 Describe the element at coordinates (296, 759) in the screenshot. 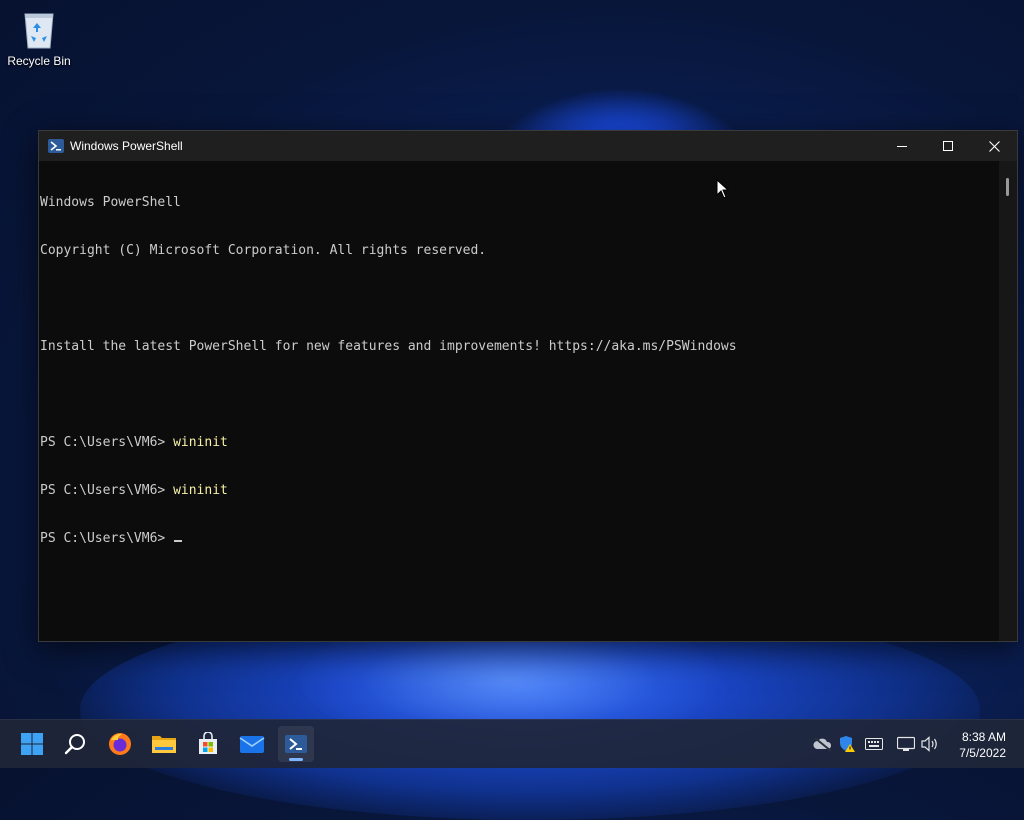

I see `active-app-indicator` at that location.